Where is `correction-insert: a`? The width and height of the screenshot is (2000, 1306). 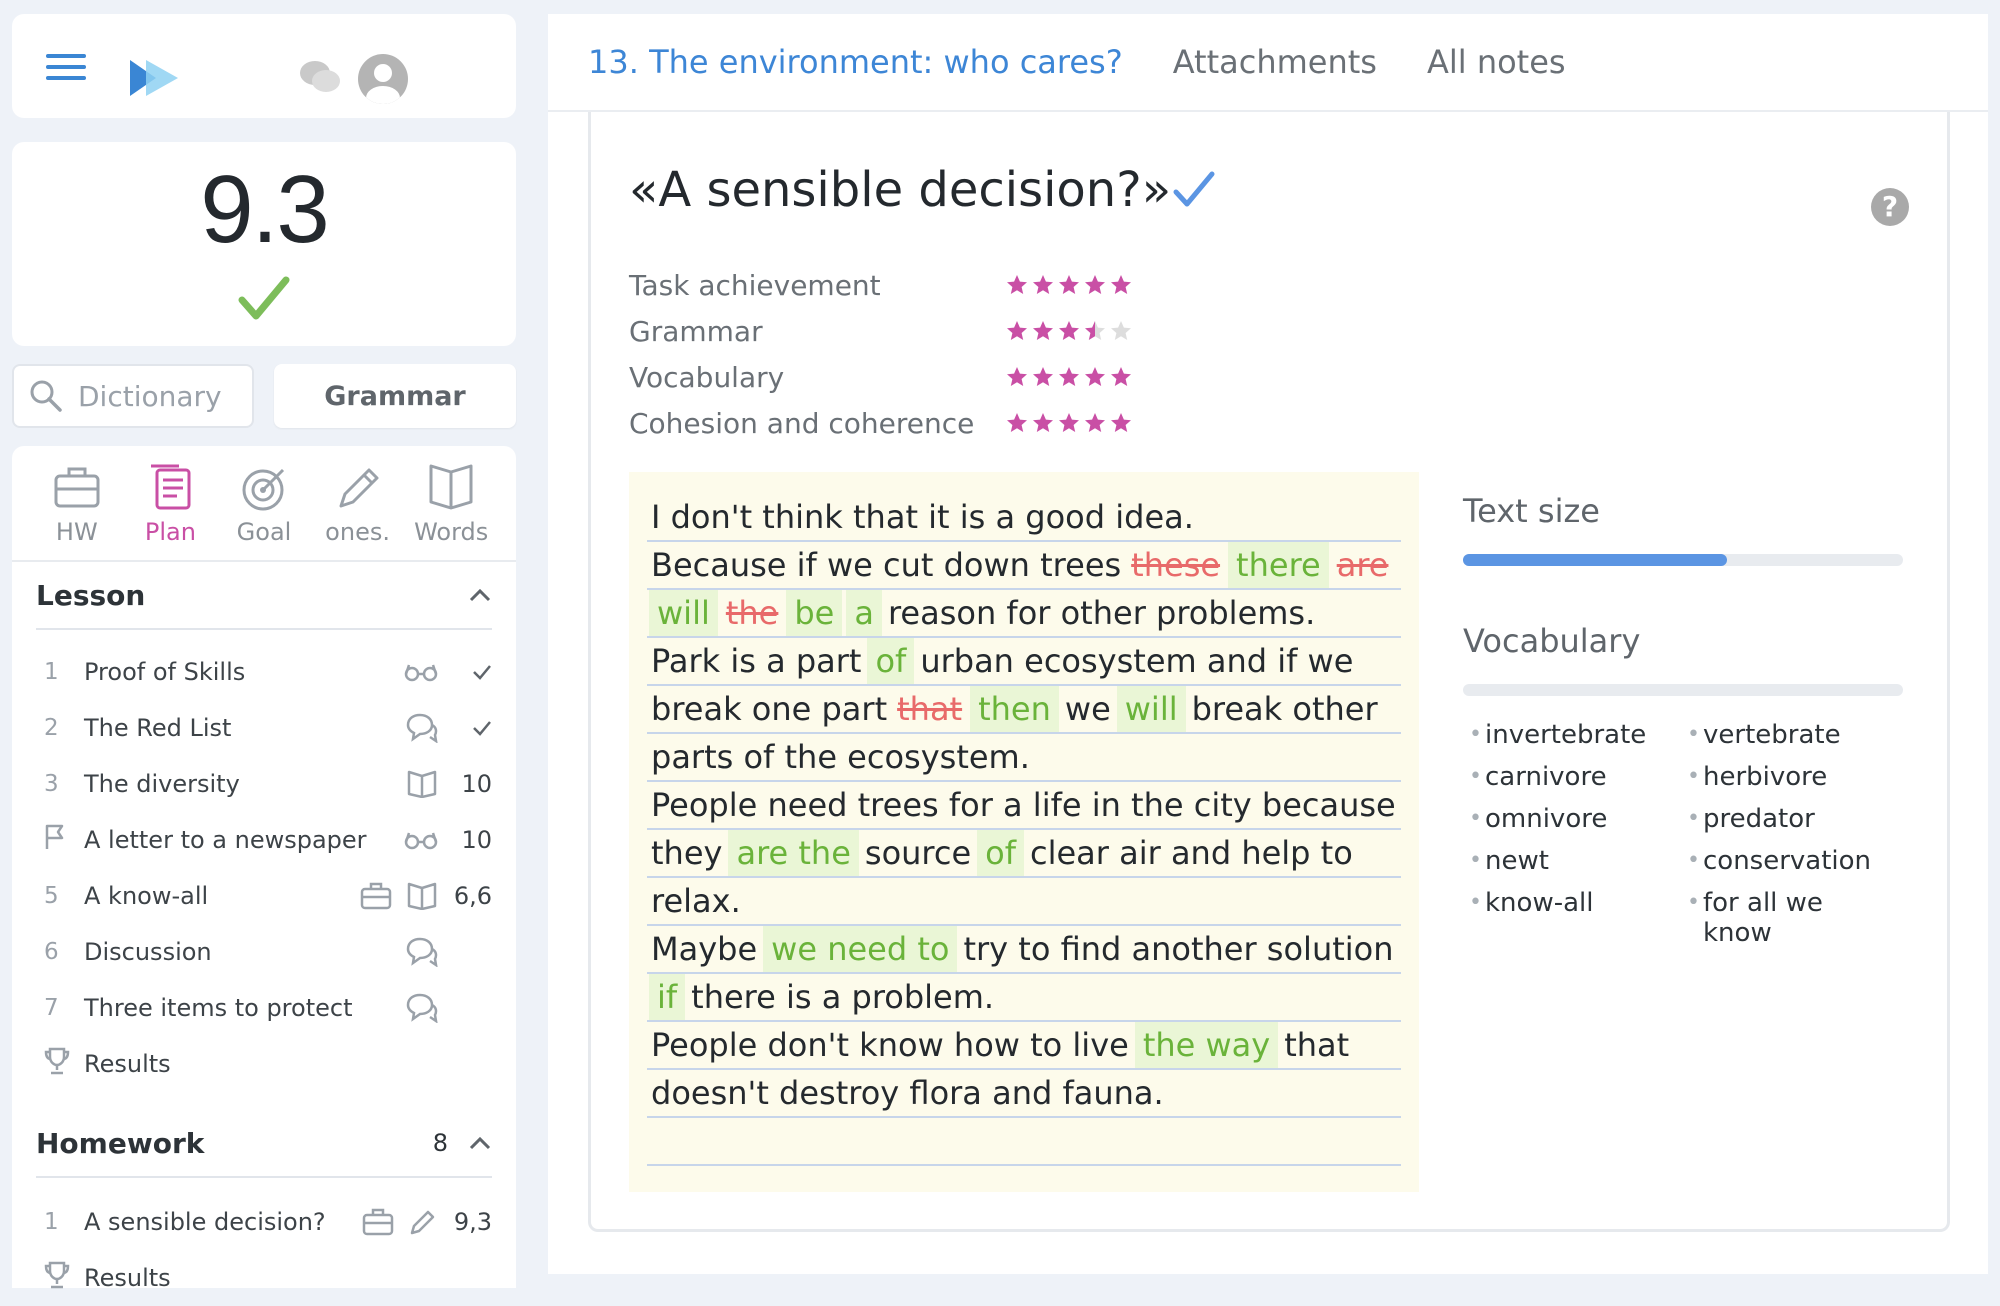 correction-insert: a is located at coordinates (864, 613).